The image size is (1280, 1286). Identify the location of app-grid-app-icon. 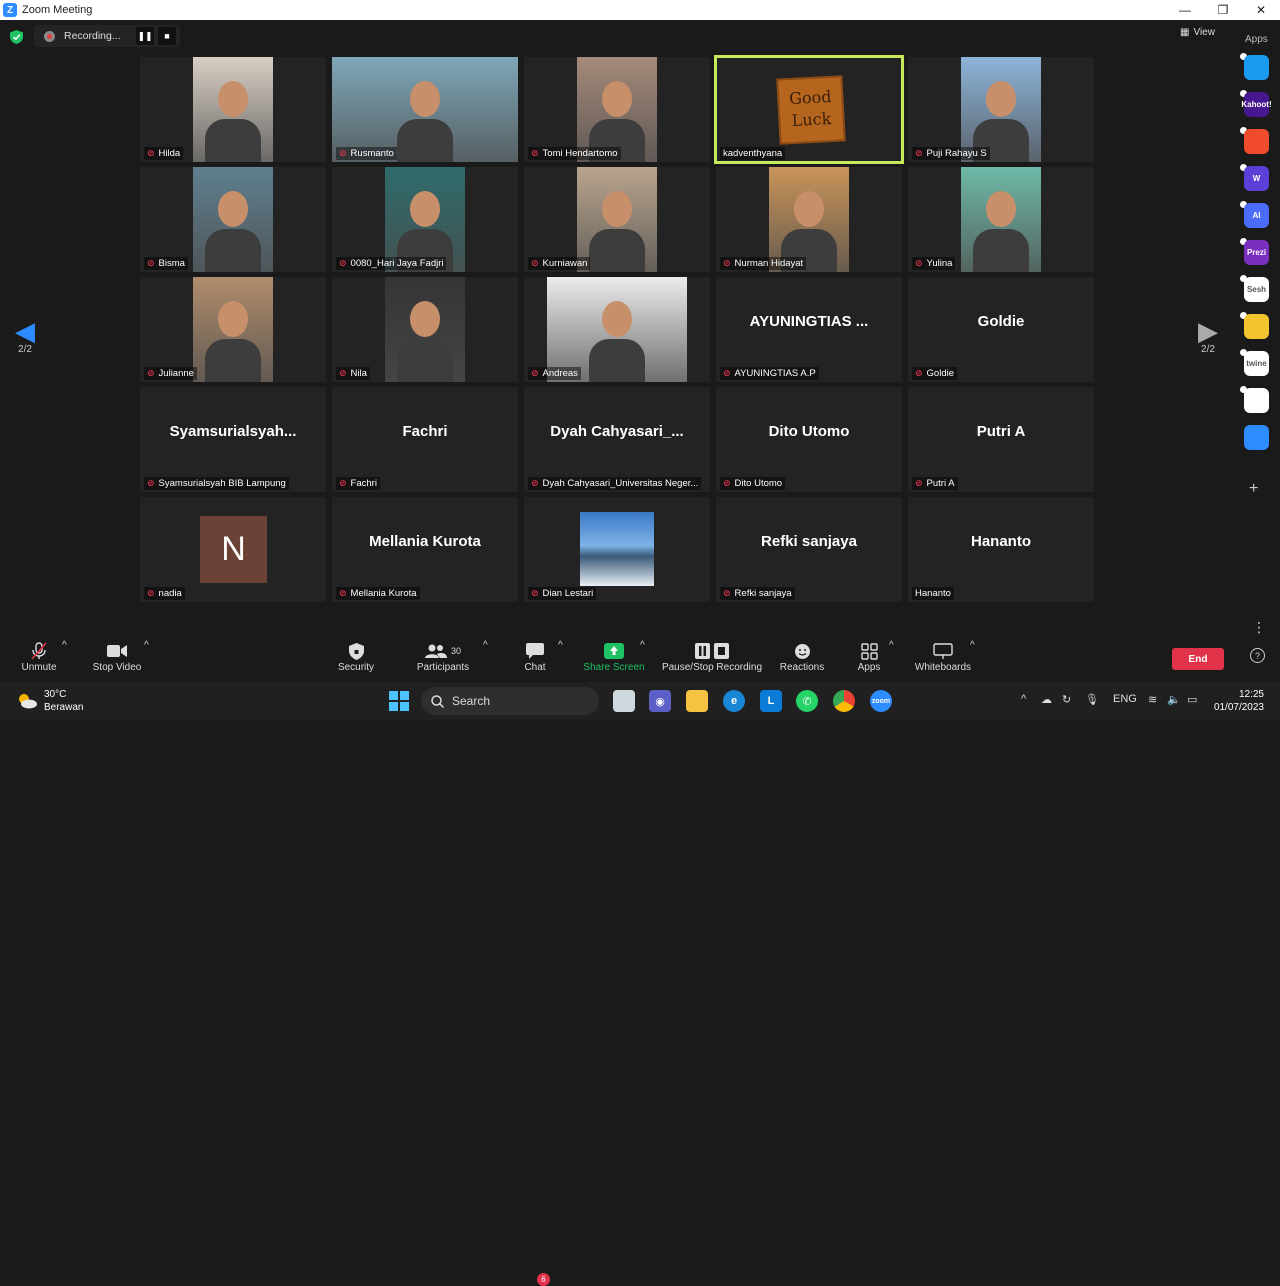
(1256, 400).